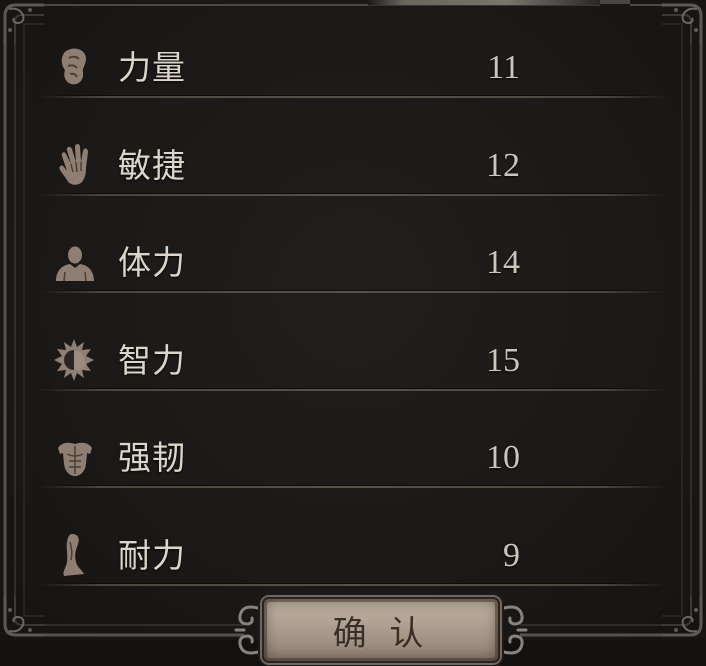 This screenshot has height=666, width=706. What do you see at coordinates (353, 440) in the screenshot?
I see `attribute-row-toughness: 强韧 10` at bounding box center [353, 440].